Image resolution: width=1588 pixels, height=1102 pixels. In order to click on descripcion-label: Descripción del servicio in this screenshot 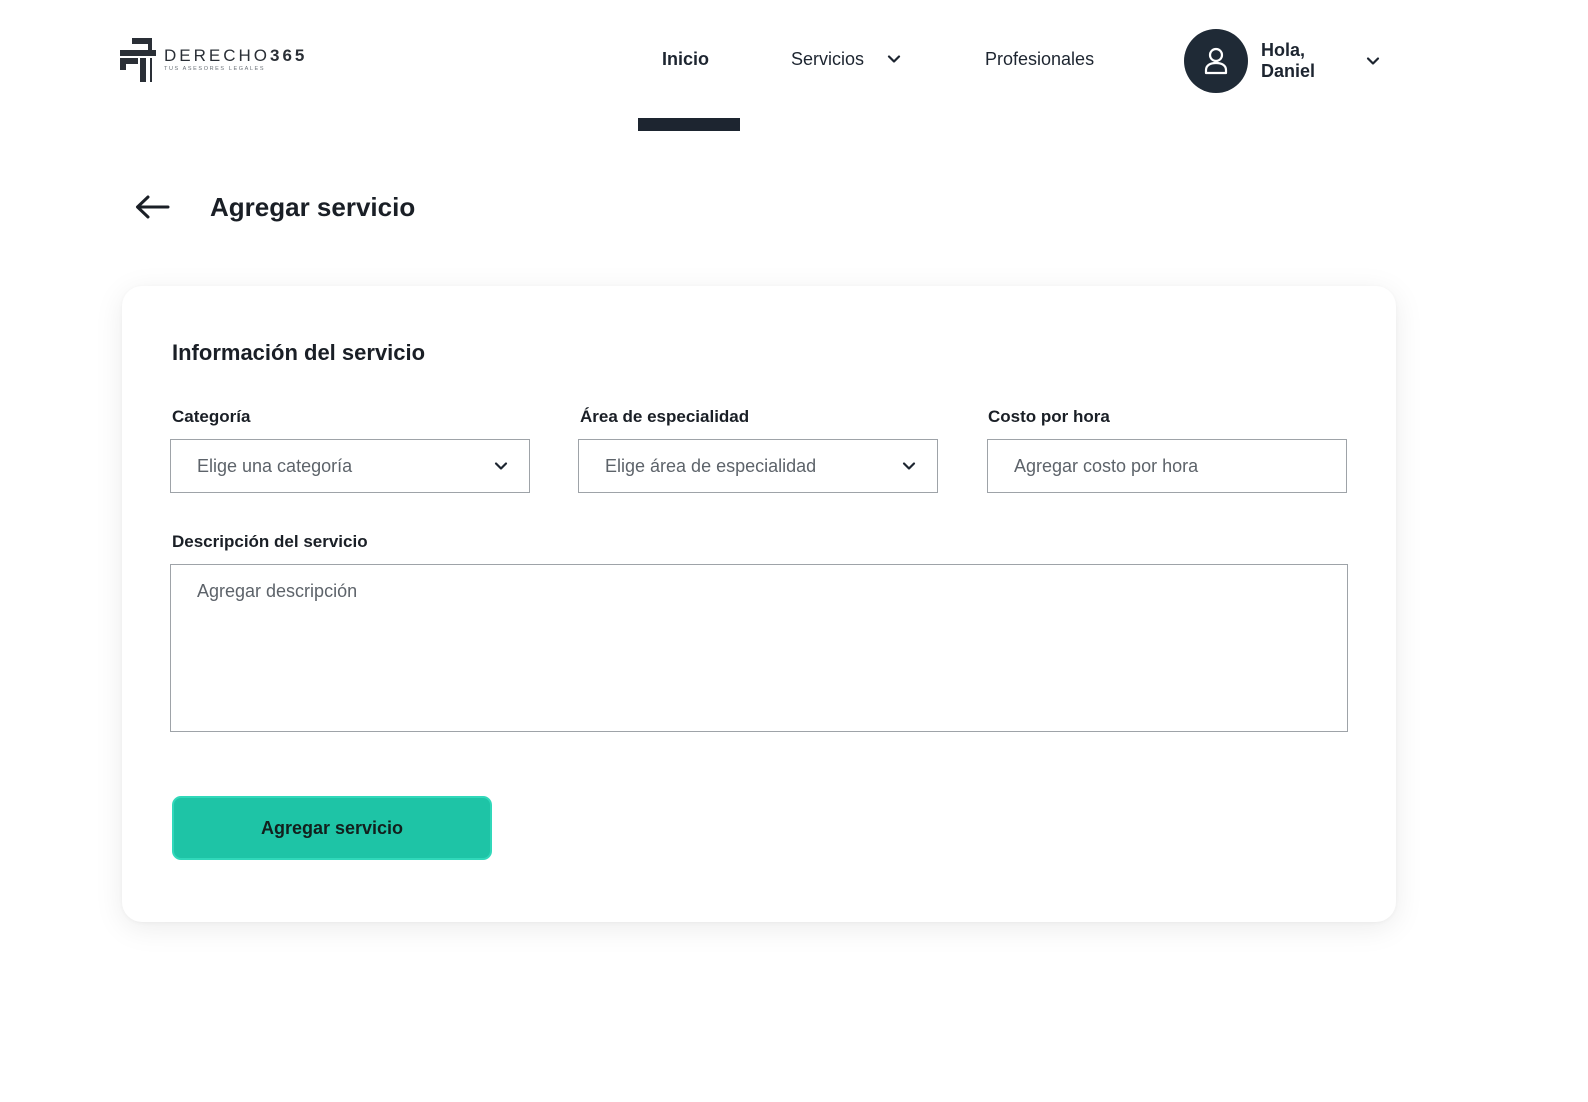, I will do `click(270, 541)`.